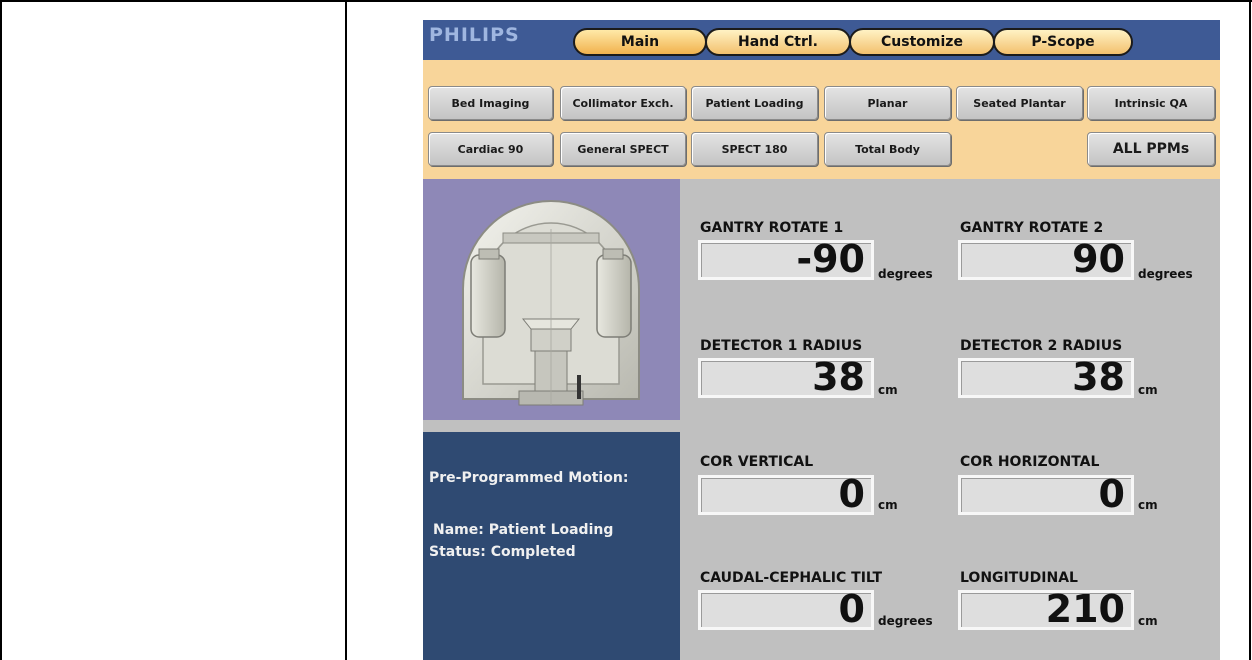 The image size is (1252, 660). I want to click on detector-1-radius-field: 38, so click(786, 377).